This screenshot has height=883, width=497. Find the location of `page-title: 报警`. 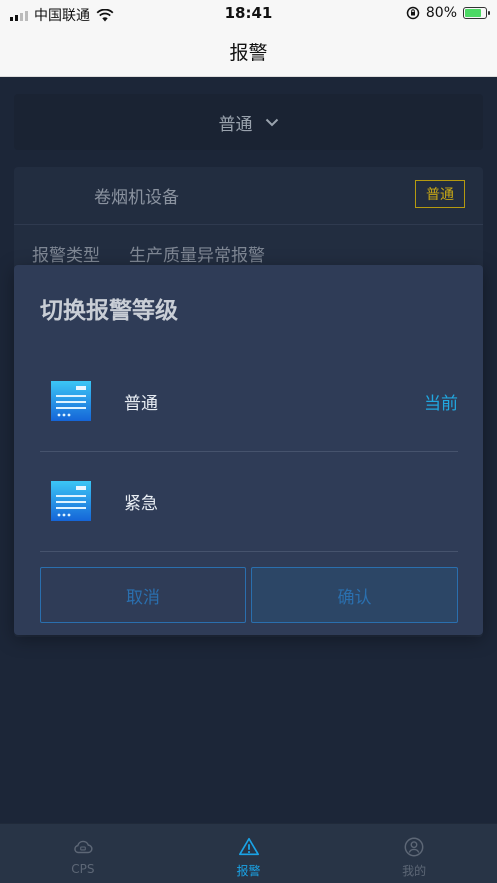

page-title: 报警 is located at coordinates (248, 53).